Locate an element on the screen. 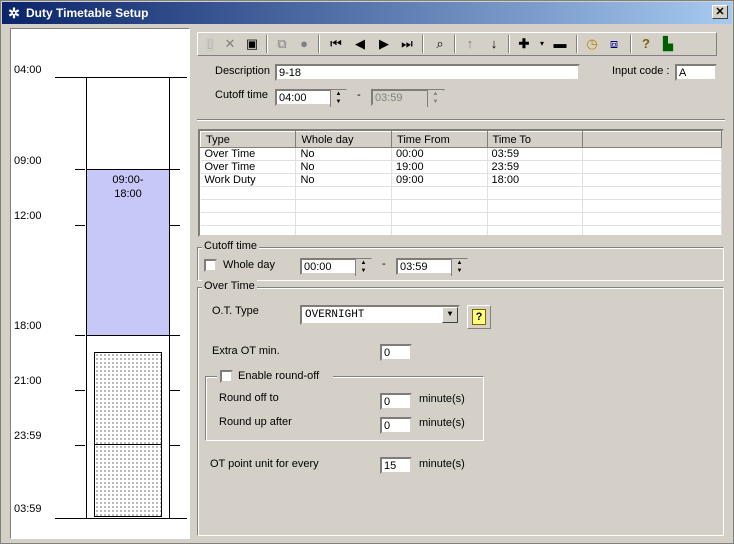  previous-record-icon: ◀ is located at coordinates (360, 44).